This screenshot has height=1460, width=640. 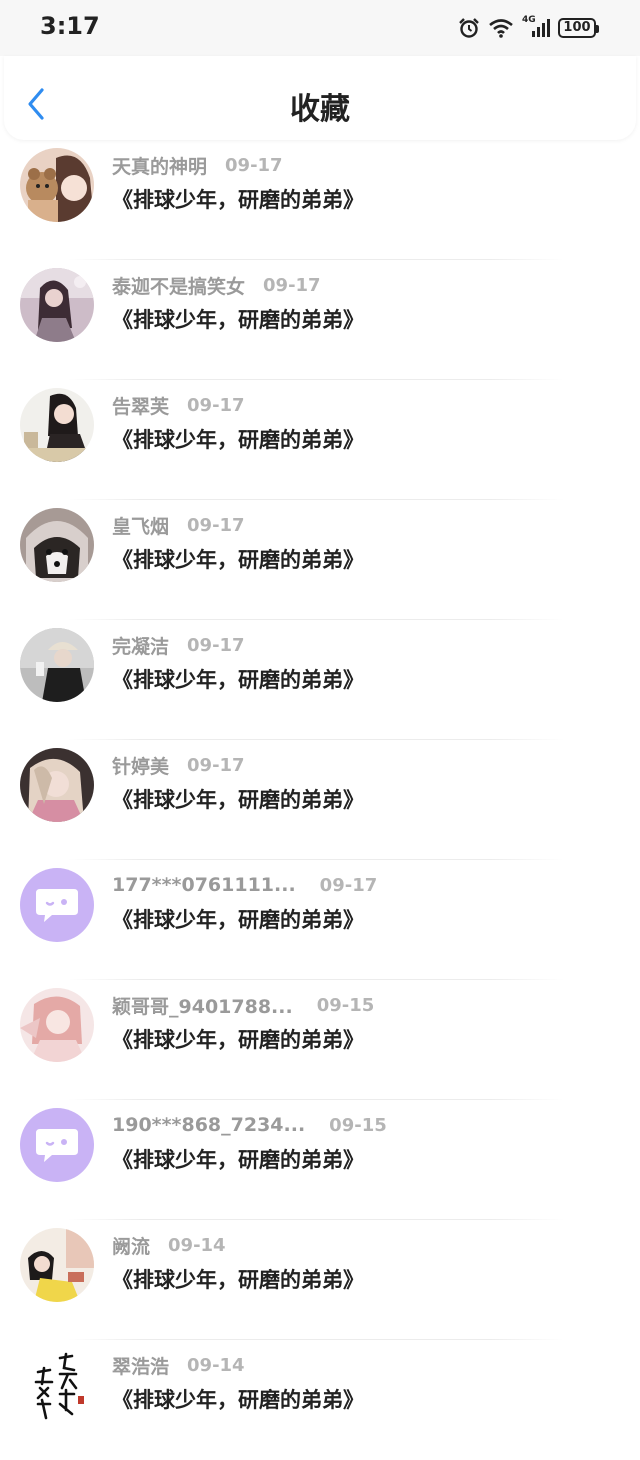 I want to click on list-item: 泰迦不是搞笑女 09-17 《排球少年，研磨的弟弟》, so click(x=320, y=320).